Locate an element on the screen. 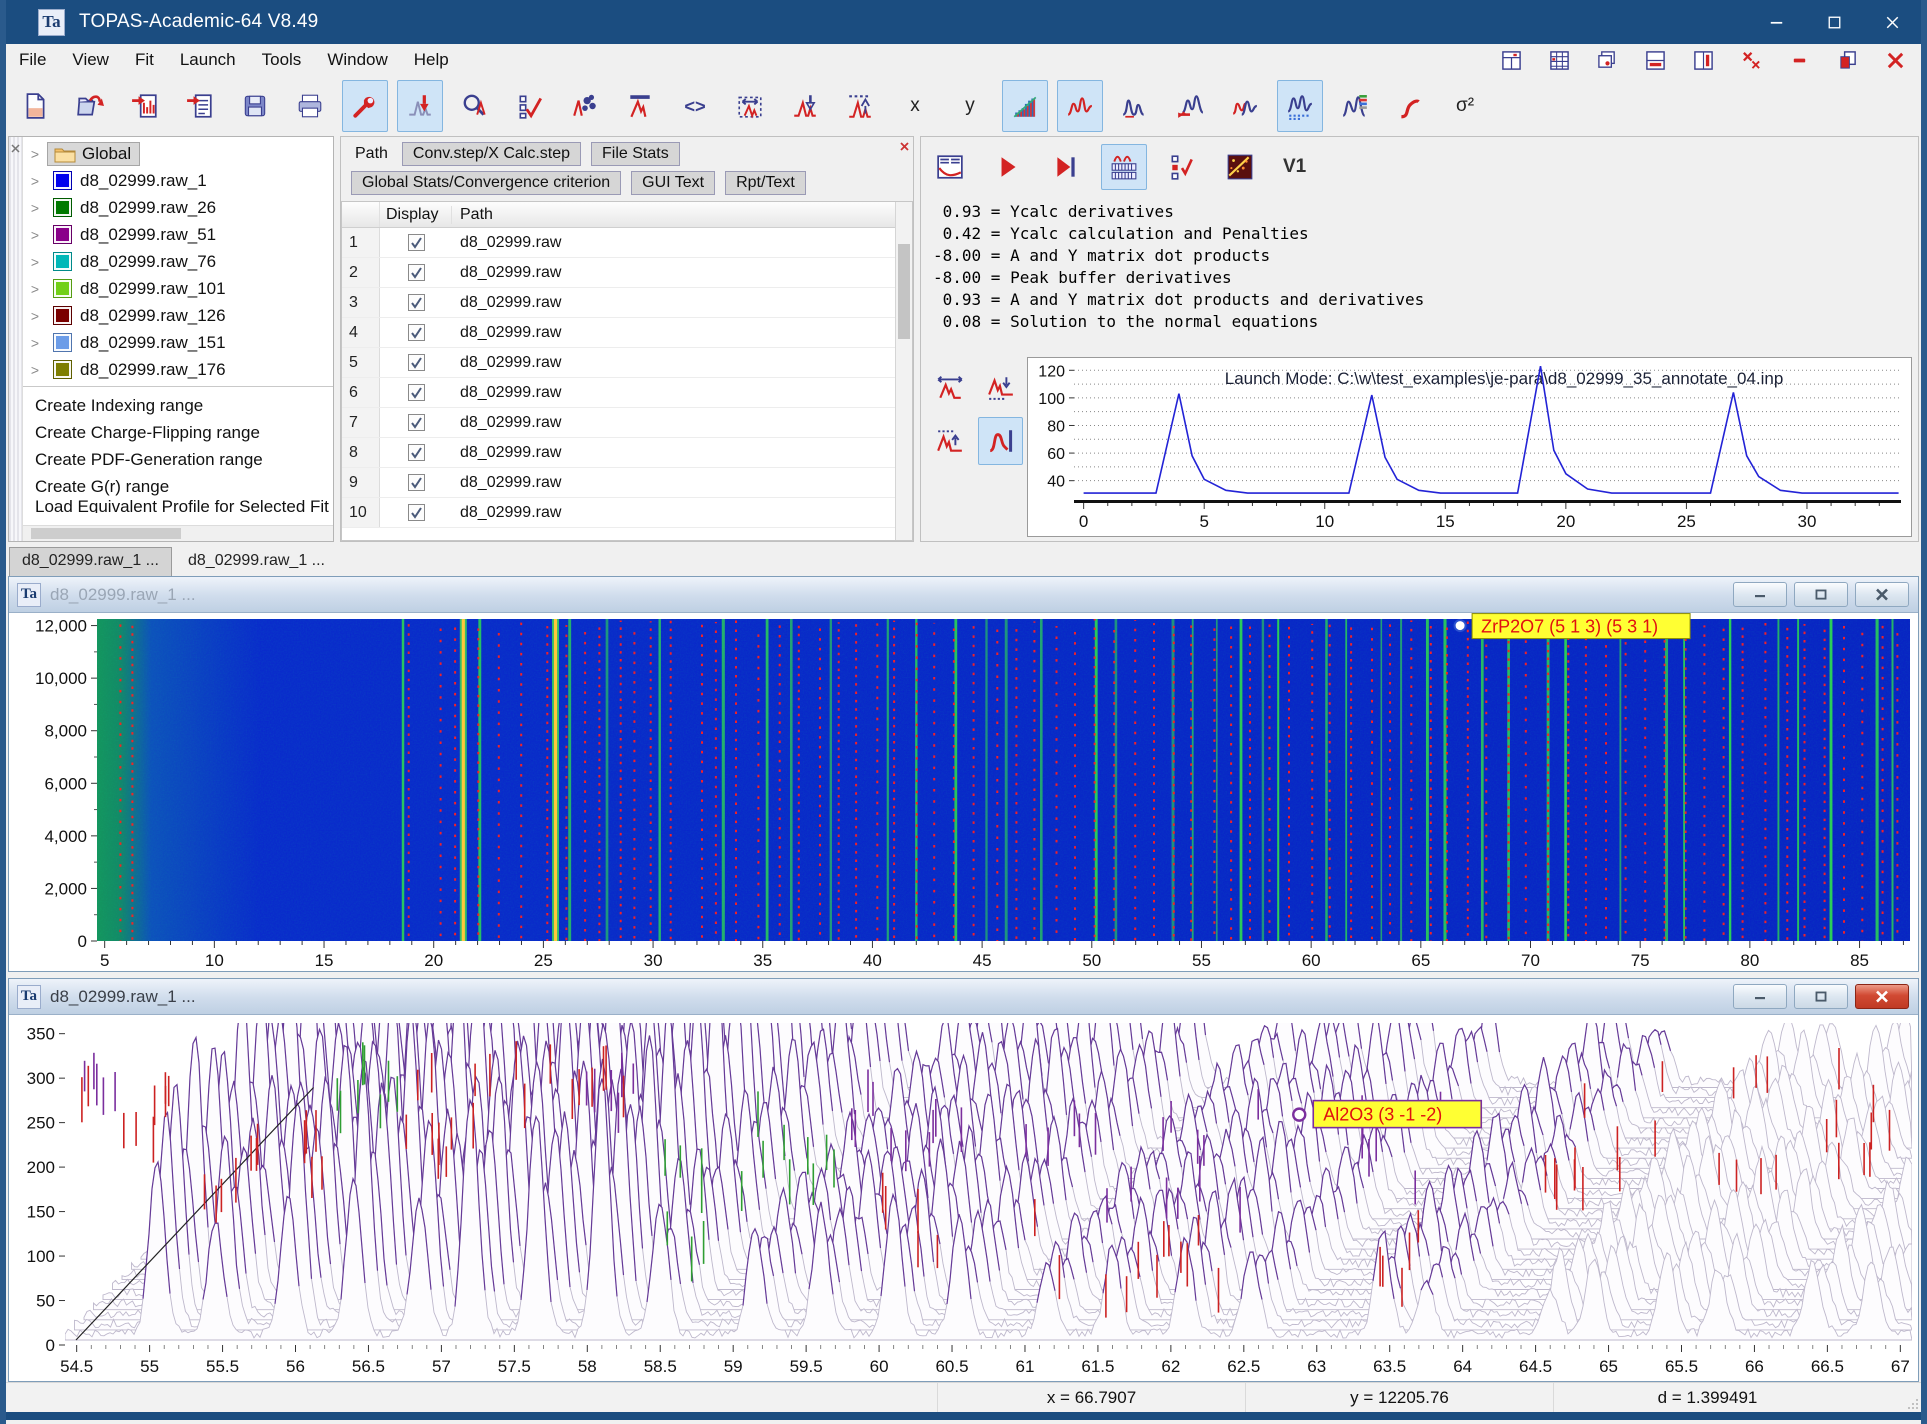 Image resolution: width=1927 pixels, height=1424 pixels. toolbar-zoom-peaks-button is located at coordinates (475, 106).